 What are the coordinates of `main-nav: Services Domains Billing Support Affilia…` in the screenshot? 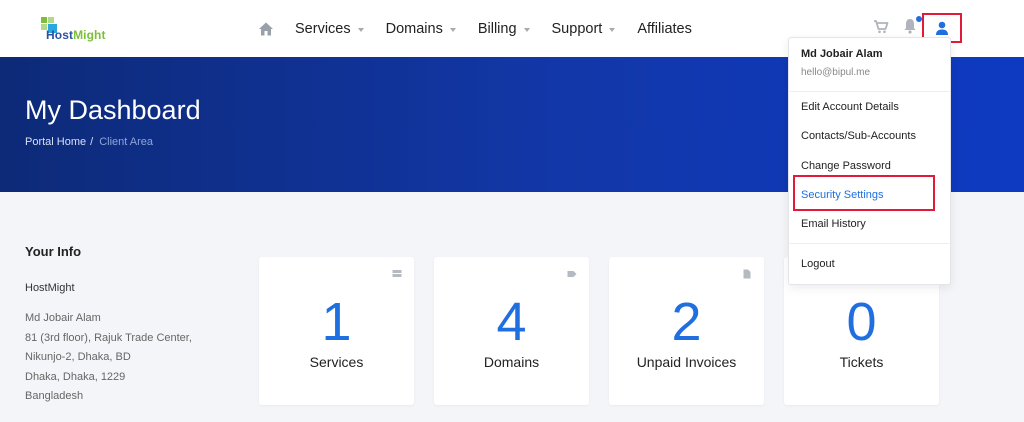 It's located at (486, 28).